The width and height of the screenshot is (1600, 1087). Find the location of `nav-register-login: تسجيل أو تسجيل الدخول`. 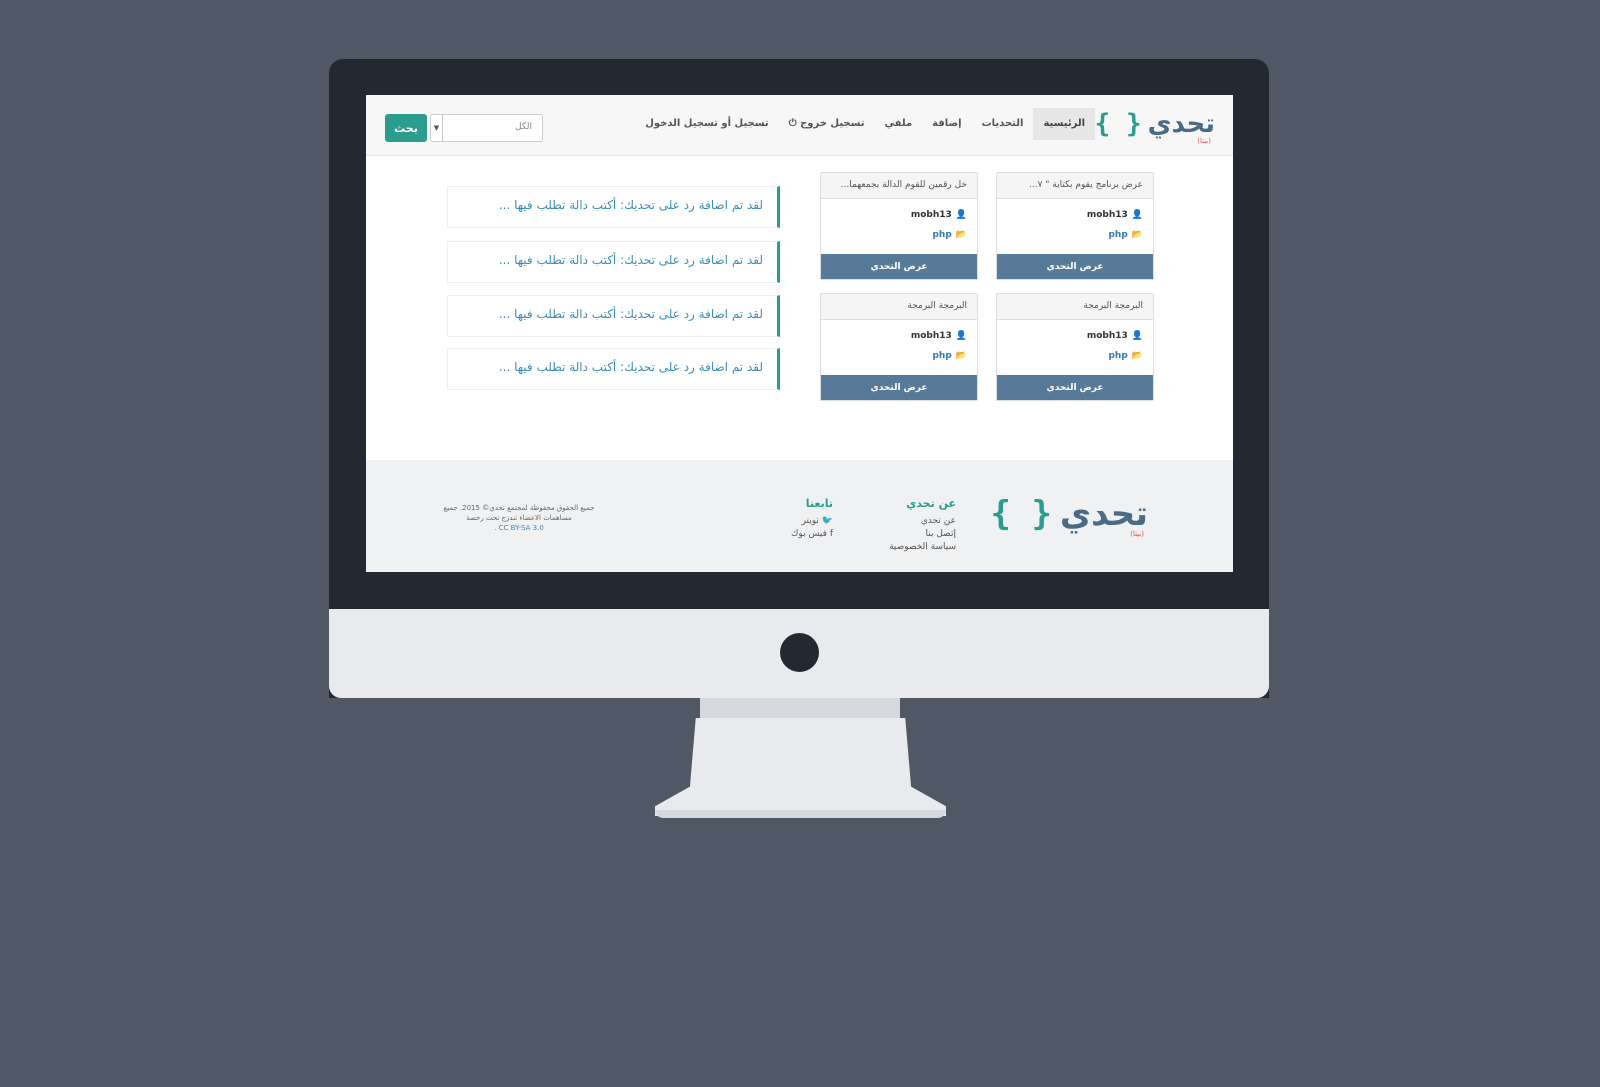

nav-register-login: تسجيل أو تسجيل الدخول is located at coordinates (707, 124).